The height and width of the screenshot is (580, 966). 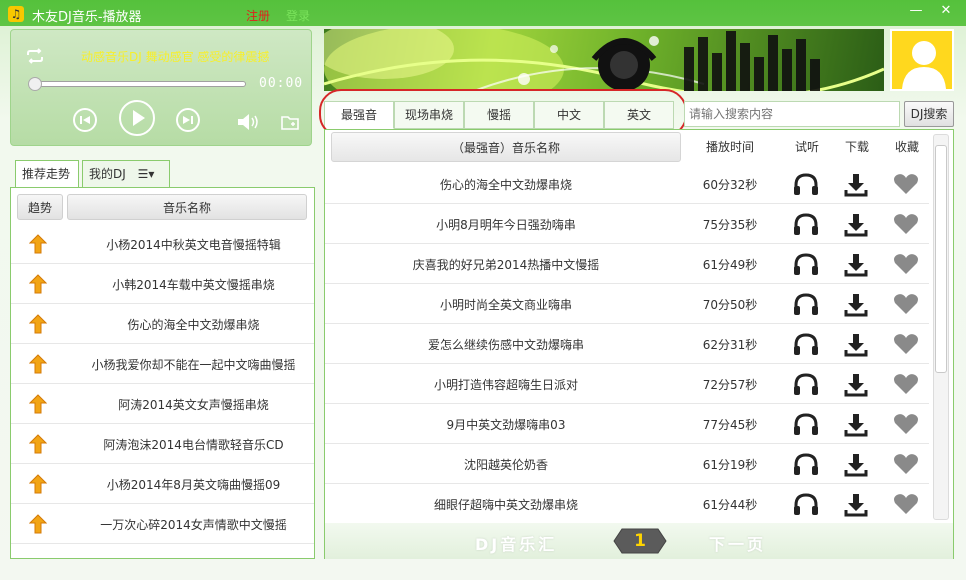 What do you see at coordinates (193, 485) in the screenshot?
I see `song-title: 小杨2014年8月英文嗨曲慢摇09` at bounding box center [193, 485].